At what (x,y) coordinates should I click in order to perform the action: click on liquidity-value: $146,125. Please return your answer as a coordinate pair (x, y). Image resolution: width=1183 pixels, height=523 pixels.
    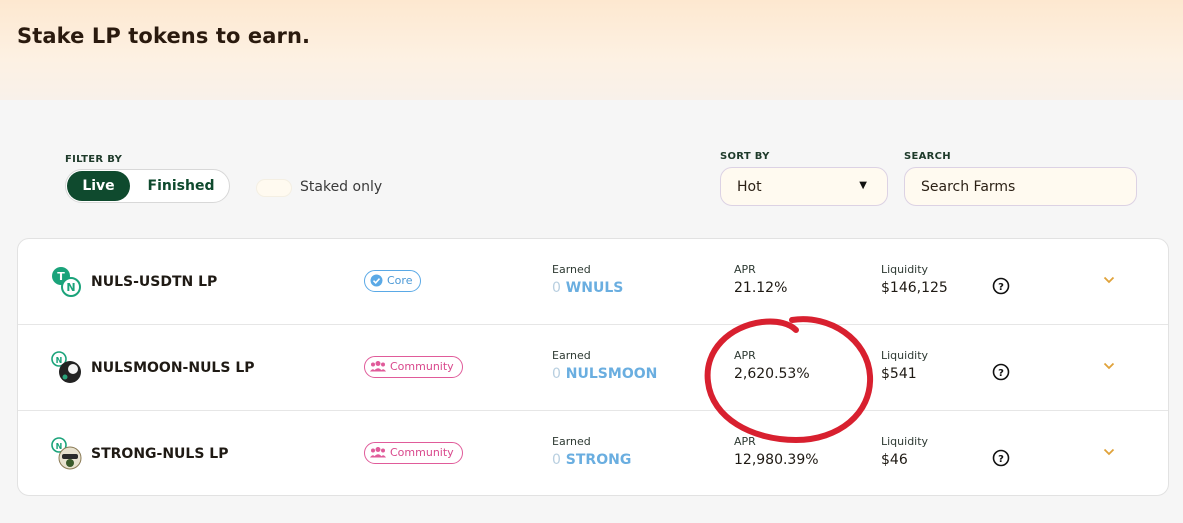
    Looking at the image, I should click on (914, 288).